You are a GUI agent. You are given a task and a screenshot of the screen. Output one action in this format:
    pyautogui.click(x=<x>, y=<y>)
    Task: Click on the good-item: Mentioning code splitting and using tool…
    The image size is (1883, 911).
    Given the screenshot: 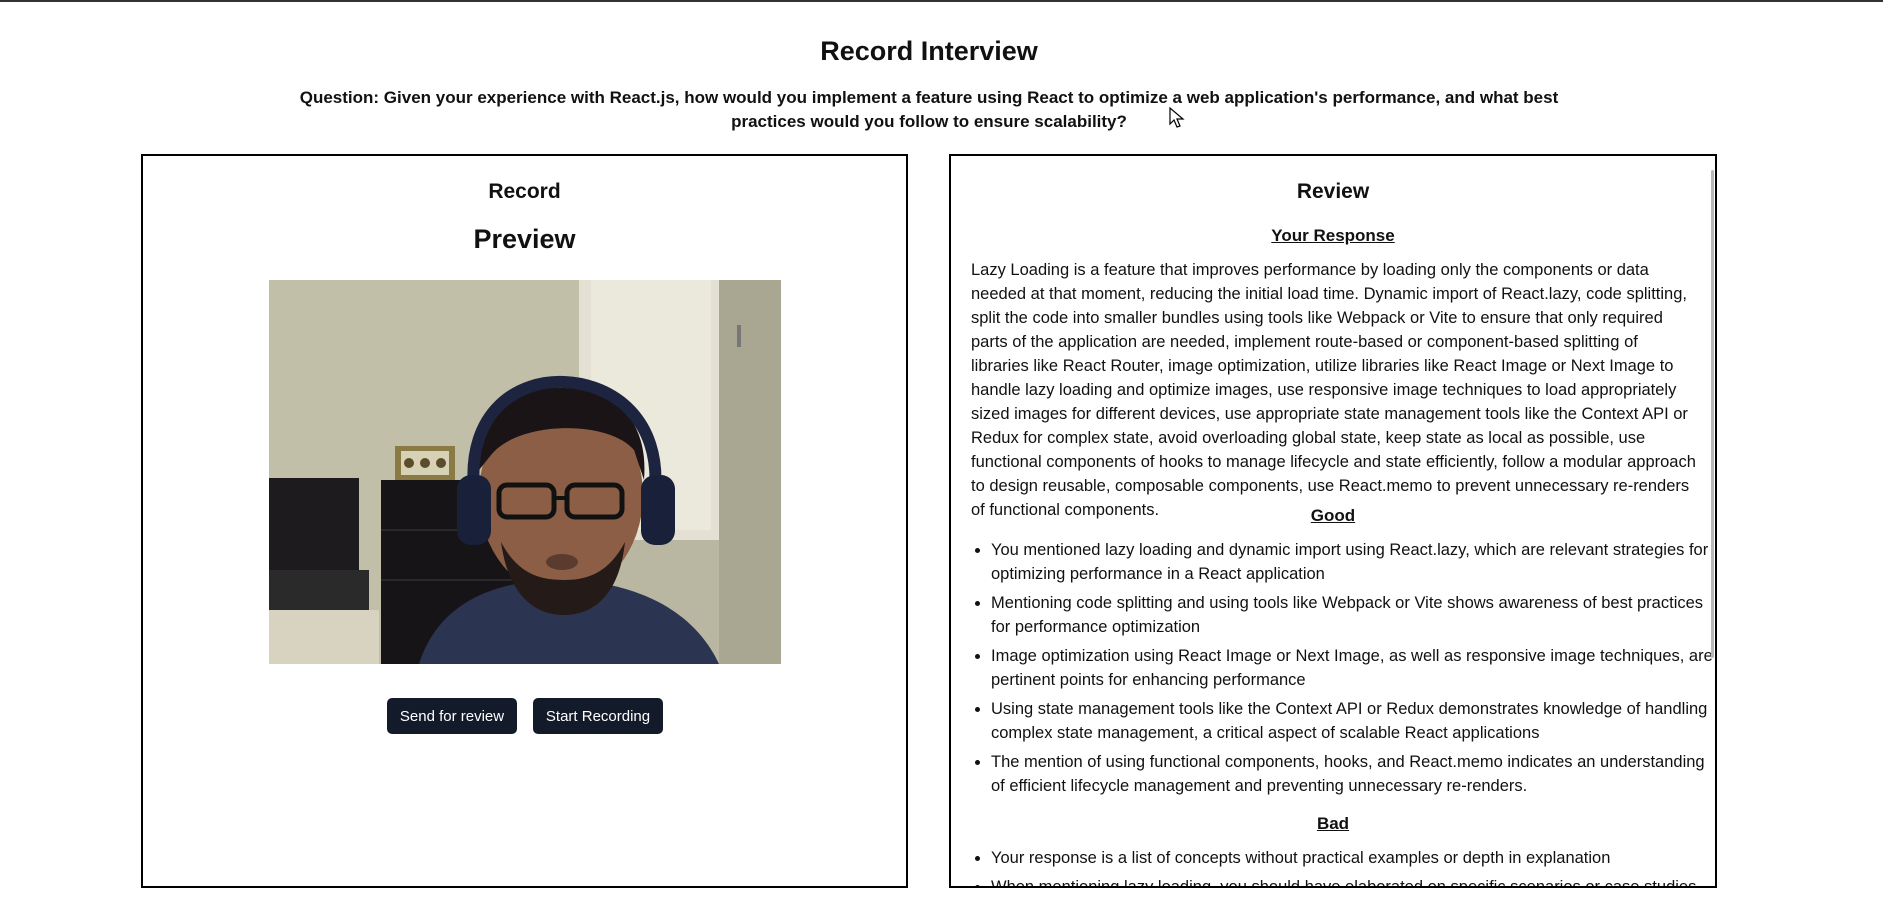 What is the action you would take?
    pyautogui.click(x=1353, y=615)
    